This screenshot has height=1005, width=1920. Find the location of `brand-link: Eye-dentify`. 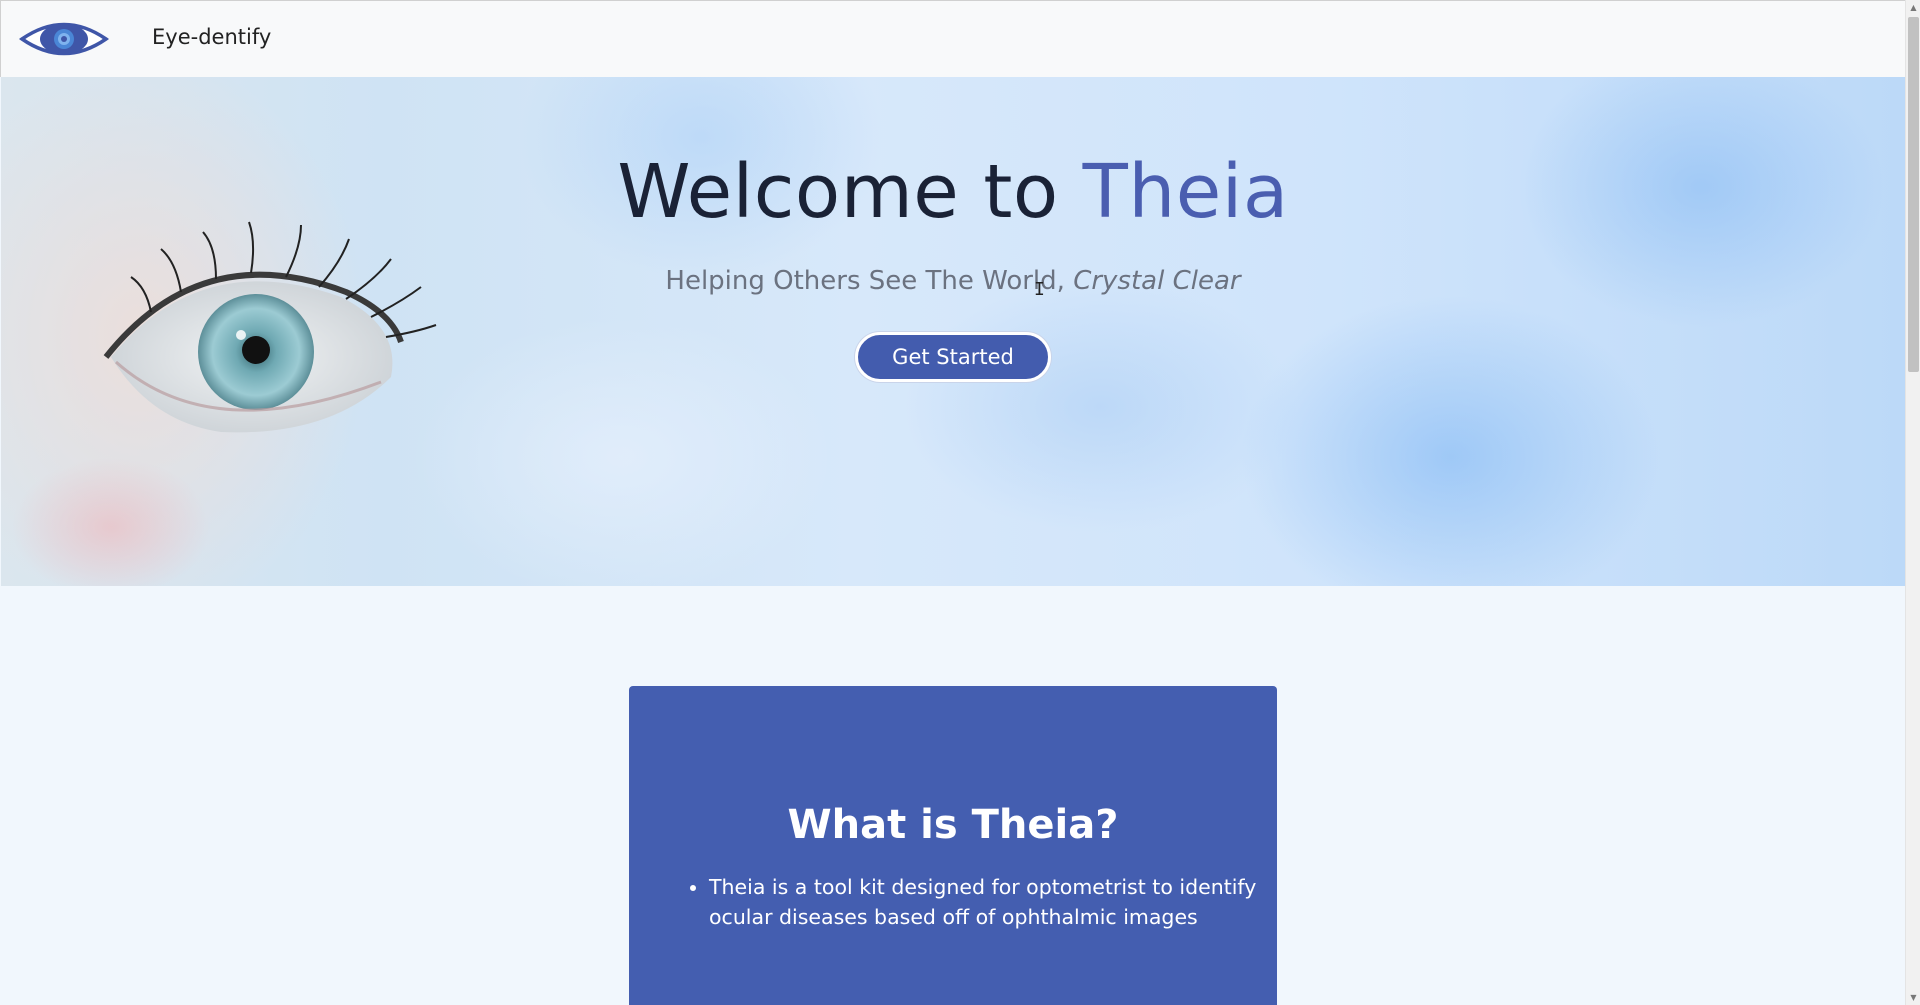

brand-link: Eye-dentify is located at coordinates (211, 37).